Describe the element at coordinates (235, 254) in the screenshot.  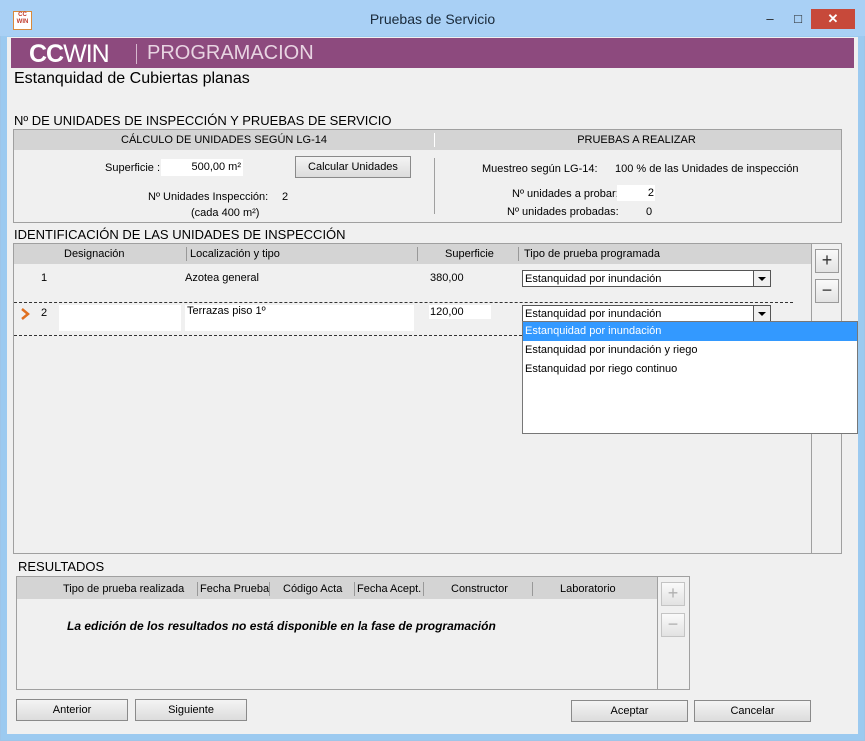
I see `col-localizacion: Localización y tipo` at that location.